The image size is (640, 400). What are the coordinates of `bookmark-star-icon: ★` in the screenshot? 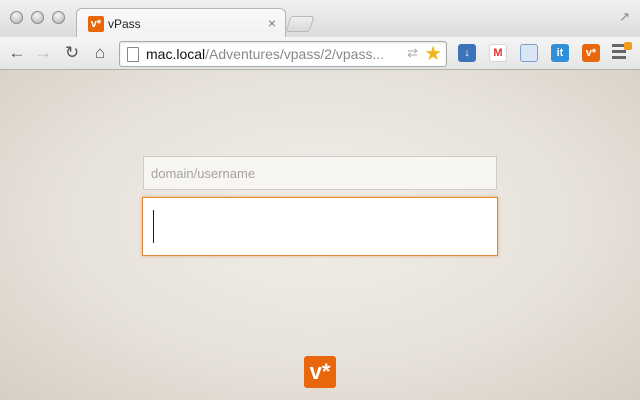 It's located at (433, 53).